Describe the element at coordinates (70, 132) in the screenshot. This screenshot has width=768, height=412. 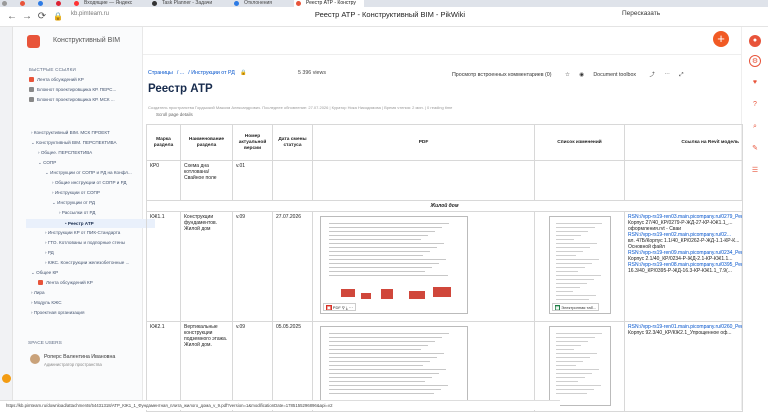
I see `tree-item: › Конструктивный BIM. МСК ПРОЕКТ` at that location.